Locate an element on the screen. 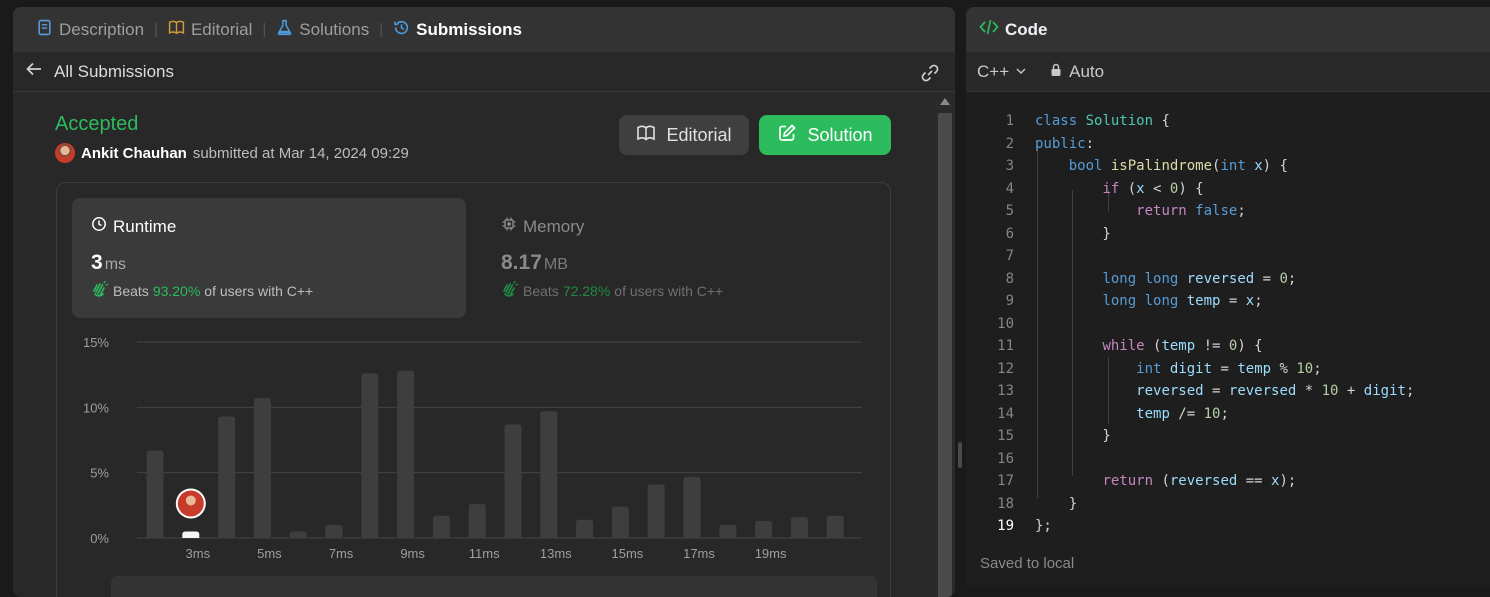  code-token: * is located at coordinates (1309, 391).